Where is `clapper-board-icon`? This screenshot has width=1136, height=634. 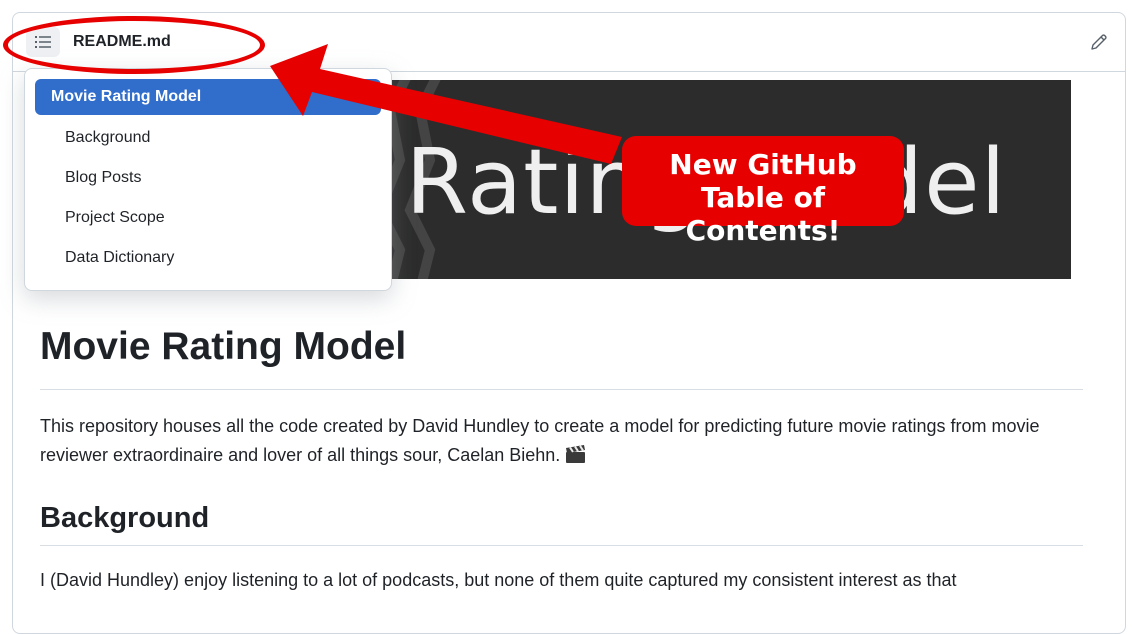 clapper-board-icon is located at coordinates (576, 454).